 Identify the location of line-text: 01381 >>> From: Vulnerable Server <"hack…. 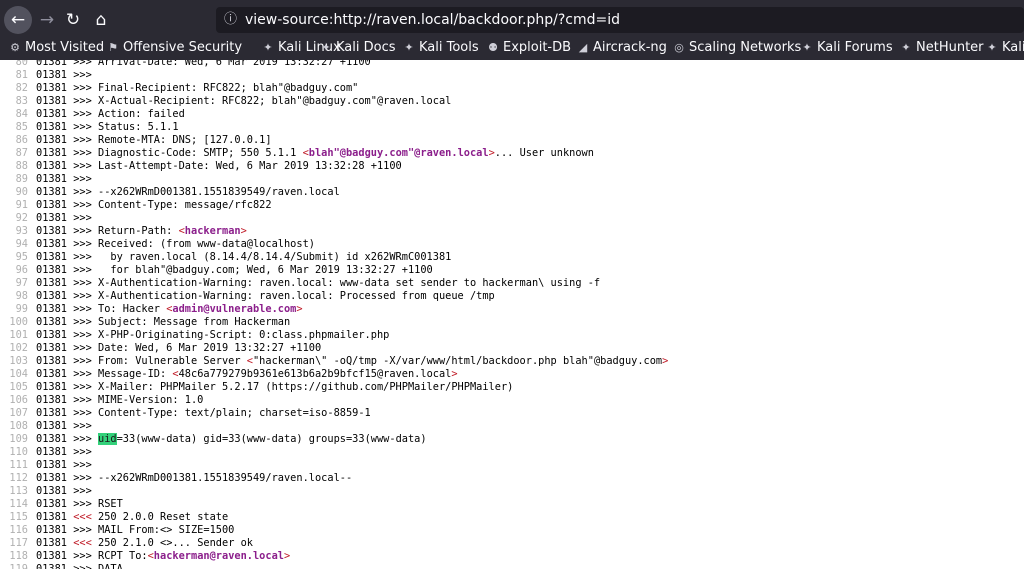
(352, 361).